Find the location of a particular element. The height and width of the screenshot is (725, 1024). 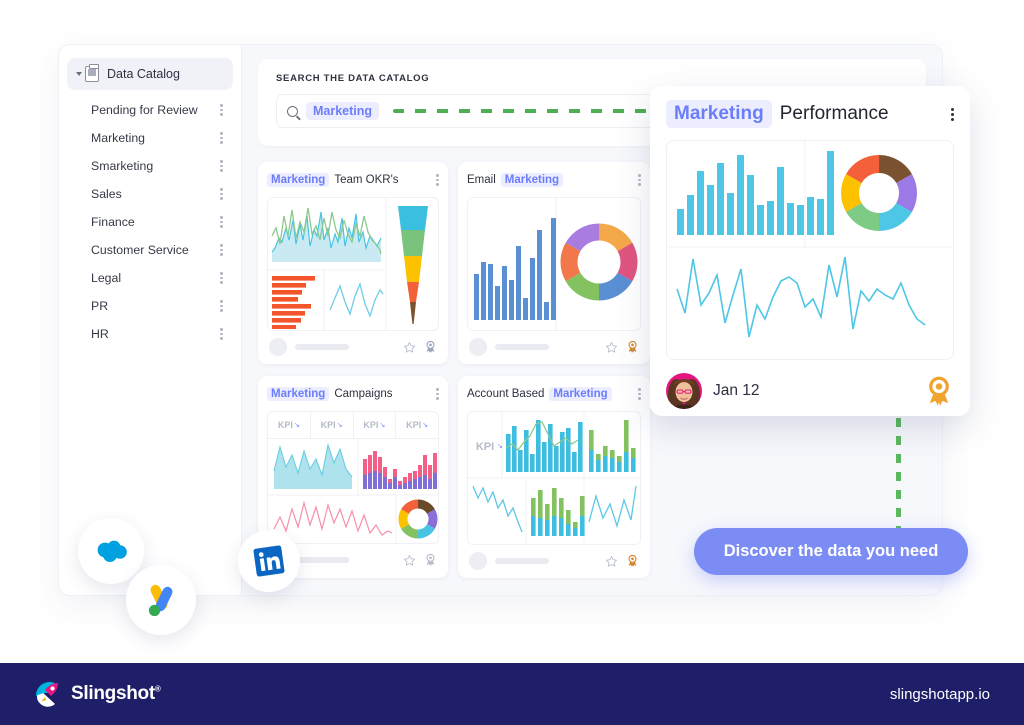

brand-url: slingshotapp.io is located at coordinates (940, 694).